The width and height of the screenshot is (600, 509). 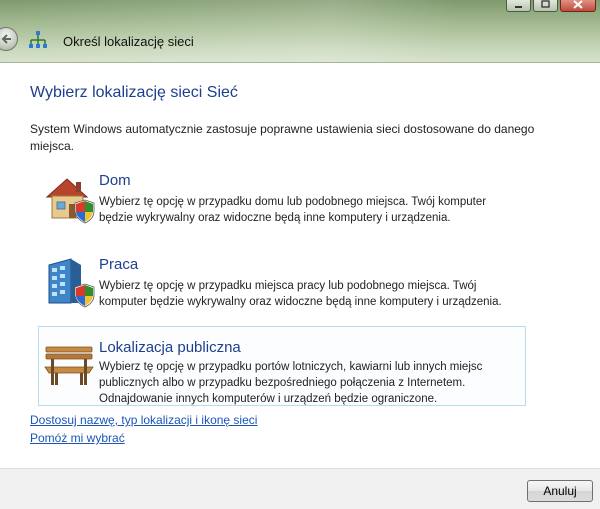 What do you see at coordinates (70, 201) in the screenshot?
I see `house-shield-icon` at bounding box center [70, 201].